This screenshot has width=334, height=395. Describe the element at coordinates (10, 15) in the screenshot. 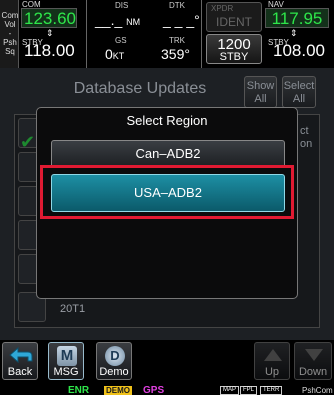

I see `knob-line: Com` at that location.